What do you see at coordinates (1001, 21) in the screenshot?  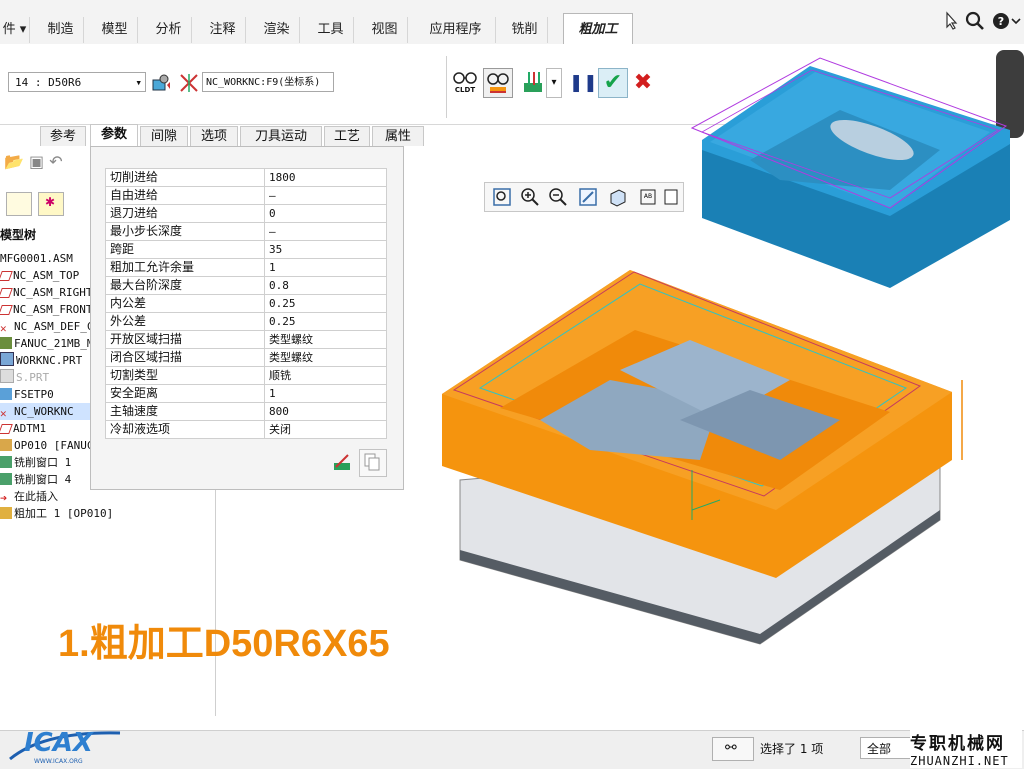 I see `help-icon: ?` at bounding box center [1001, 21].